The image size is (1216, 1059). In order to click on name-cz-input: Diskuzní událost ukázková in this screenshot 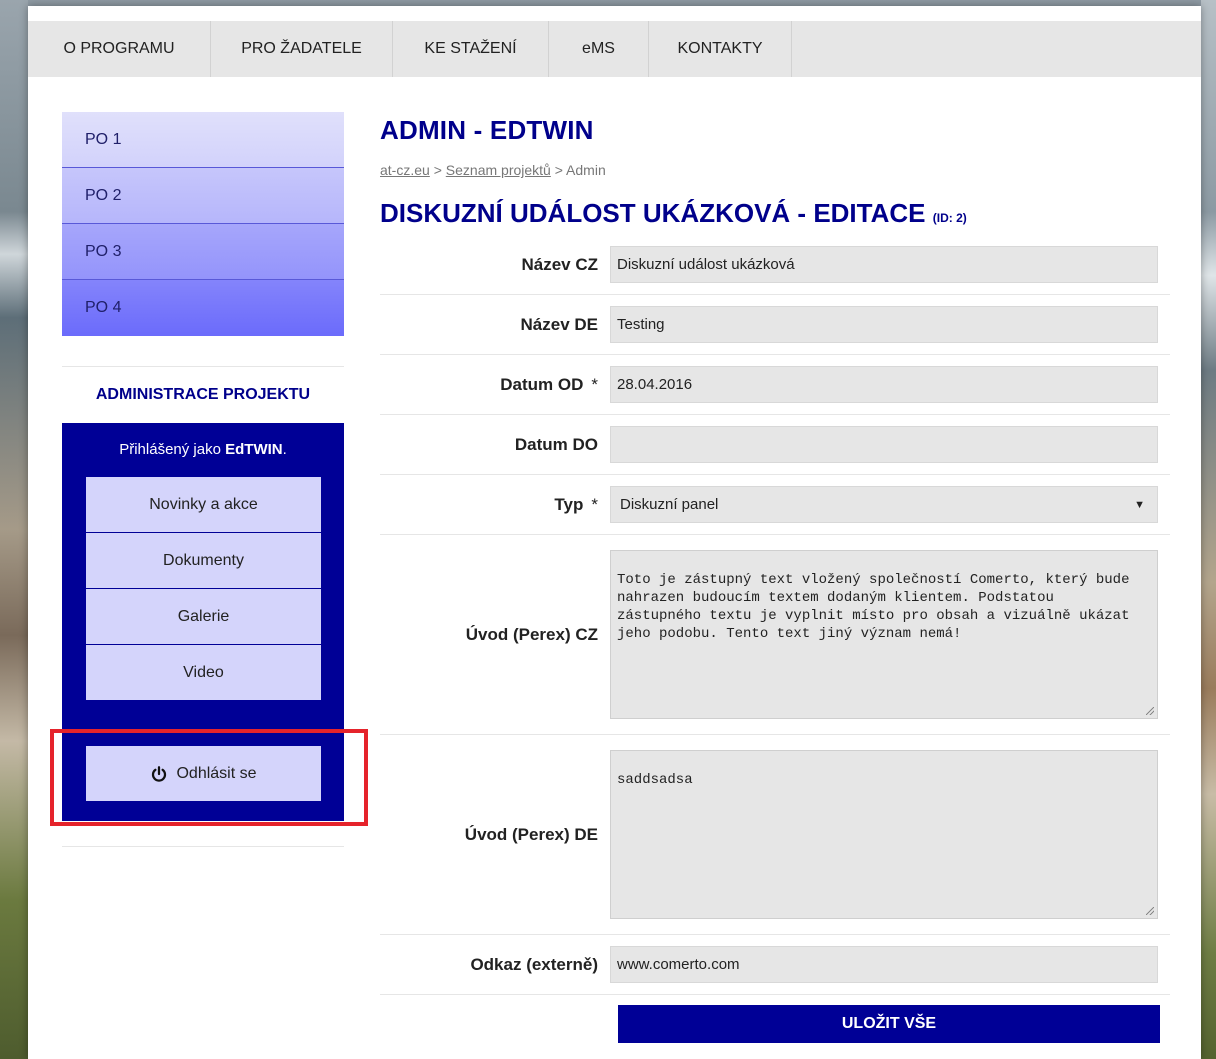, I will do `click(884, 264)`.